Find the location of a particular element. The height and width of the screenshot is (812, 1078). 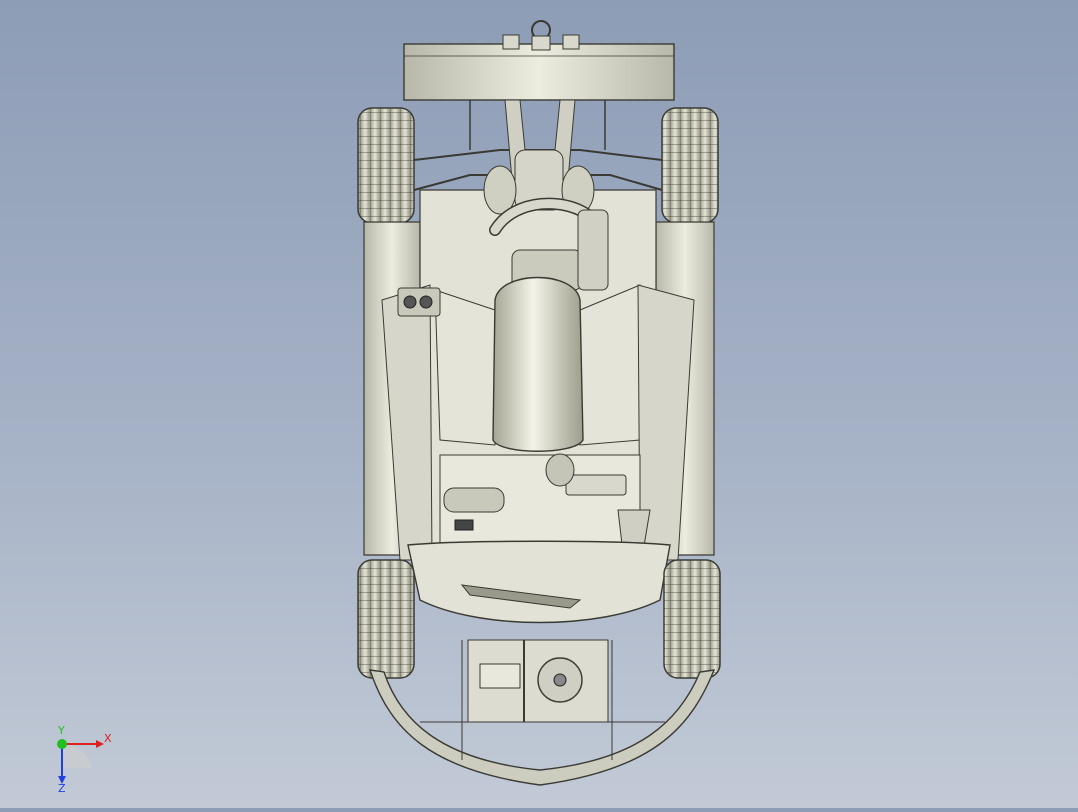

y-axis-dot is located at coordinates (62, 744).